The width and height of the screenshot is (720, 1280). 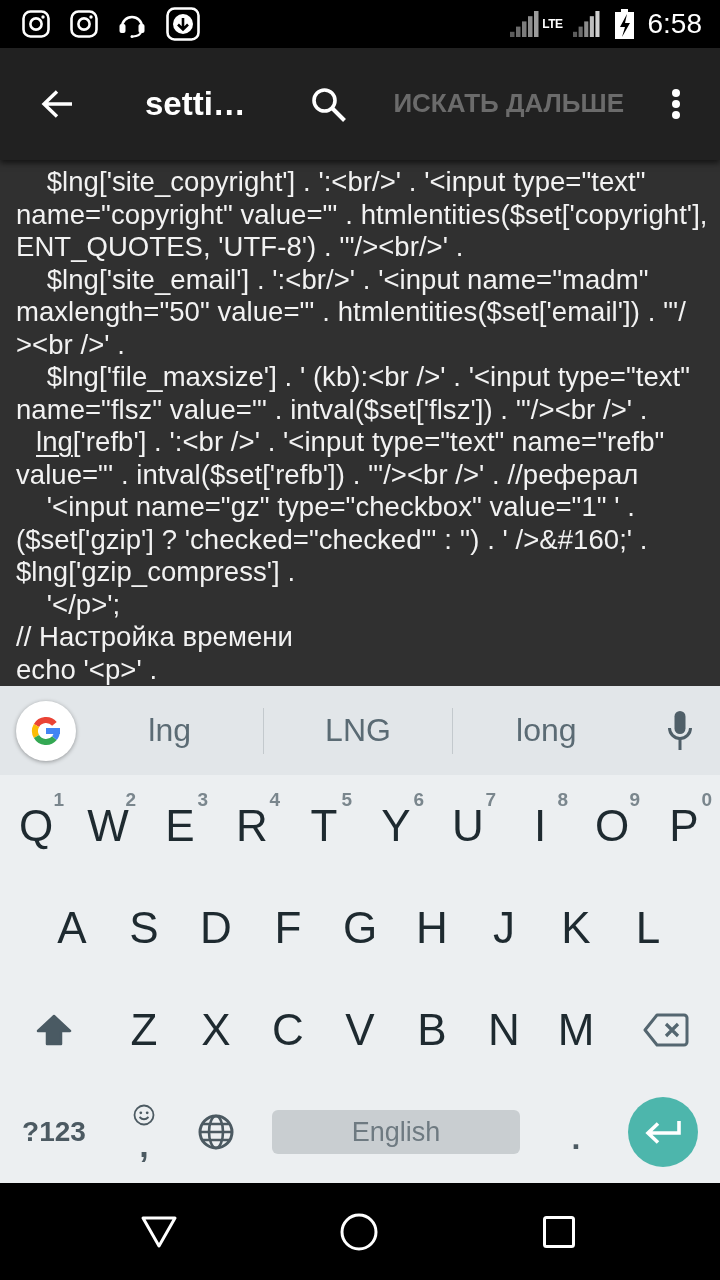 What do you see at coordinates (332, 409) in the screenshot?
I see `code-line: name="flsz" value="' . intval($set['flsz']) . '"/><br />' .` at bounding box center [332, 409].